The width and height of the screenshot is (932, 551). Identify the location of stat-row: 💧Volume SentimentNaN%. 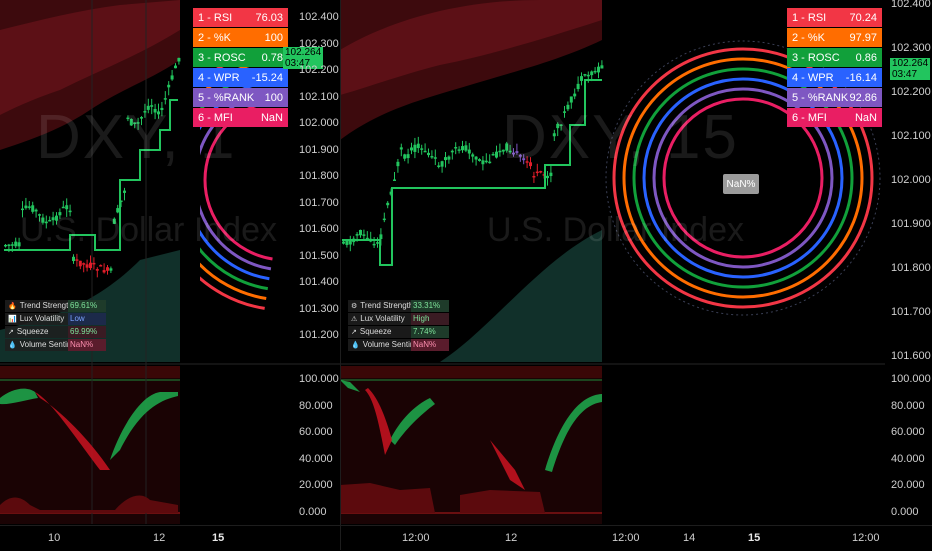
(55, 344).